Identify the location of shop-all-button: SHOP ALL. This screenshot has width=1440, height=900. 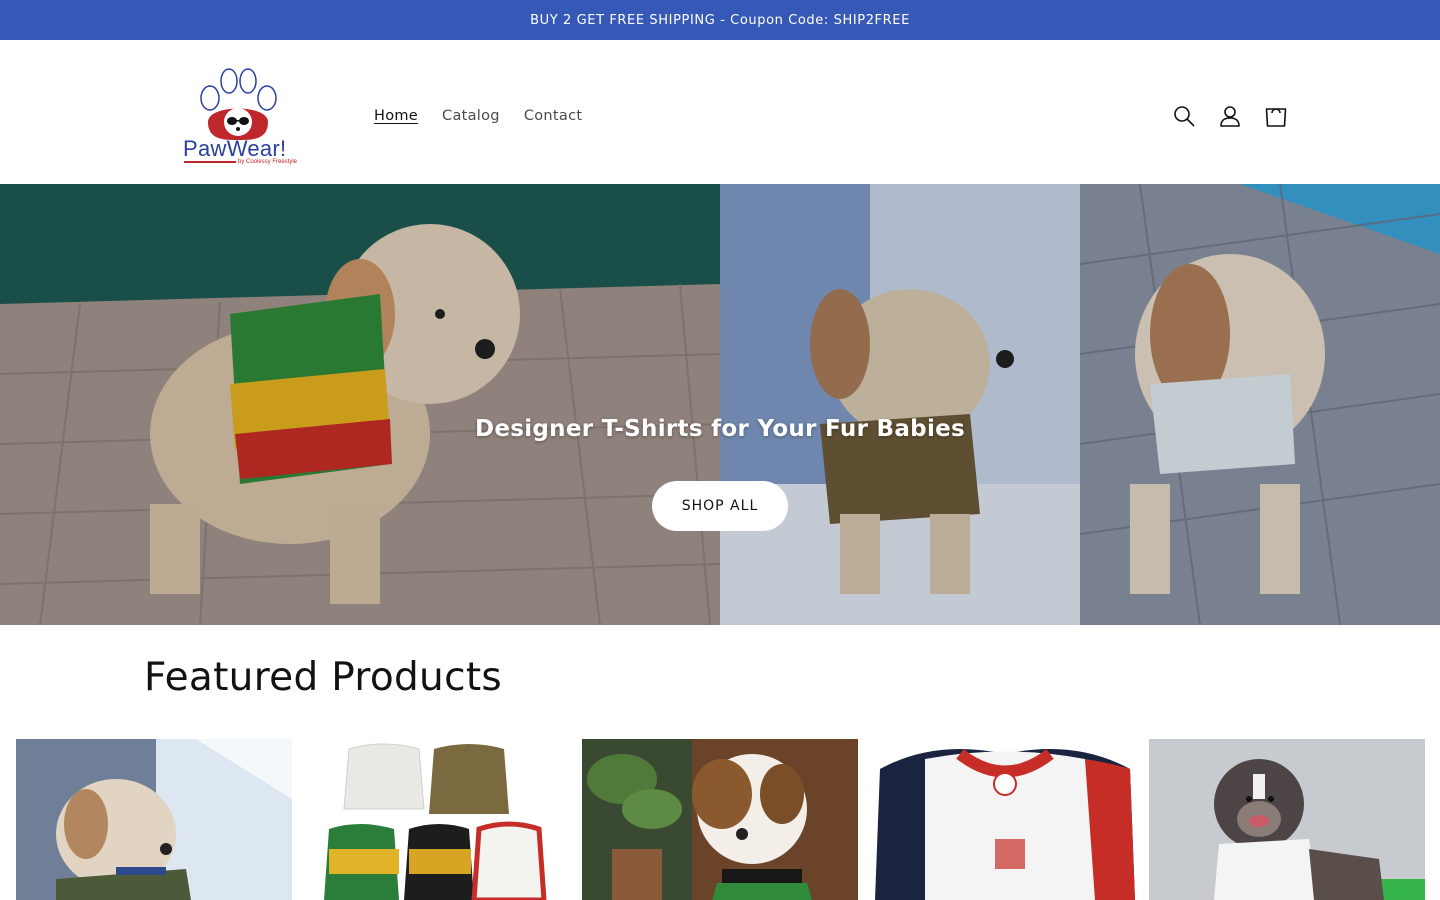
(720, 506).